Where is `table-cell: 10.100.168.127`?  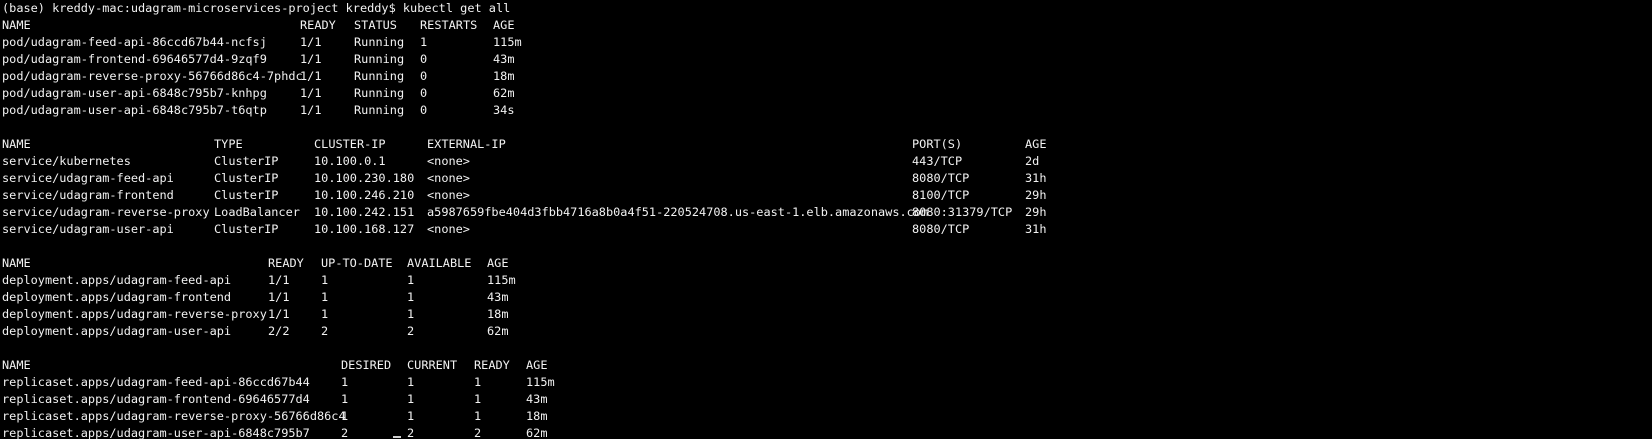
table-cell: 10.100.168.127 is located at coordinates (364, 229).